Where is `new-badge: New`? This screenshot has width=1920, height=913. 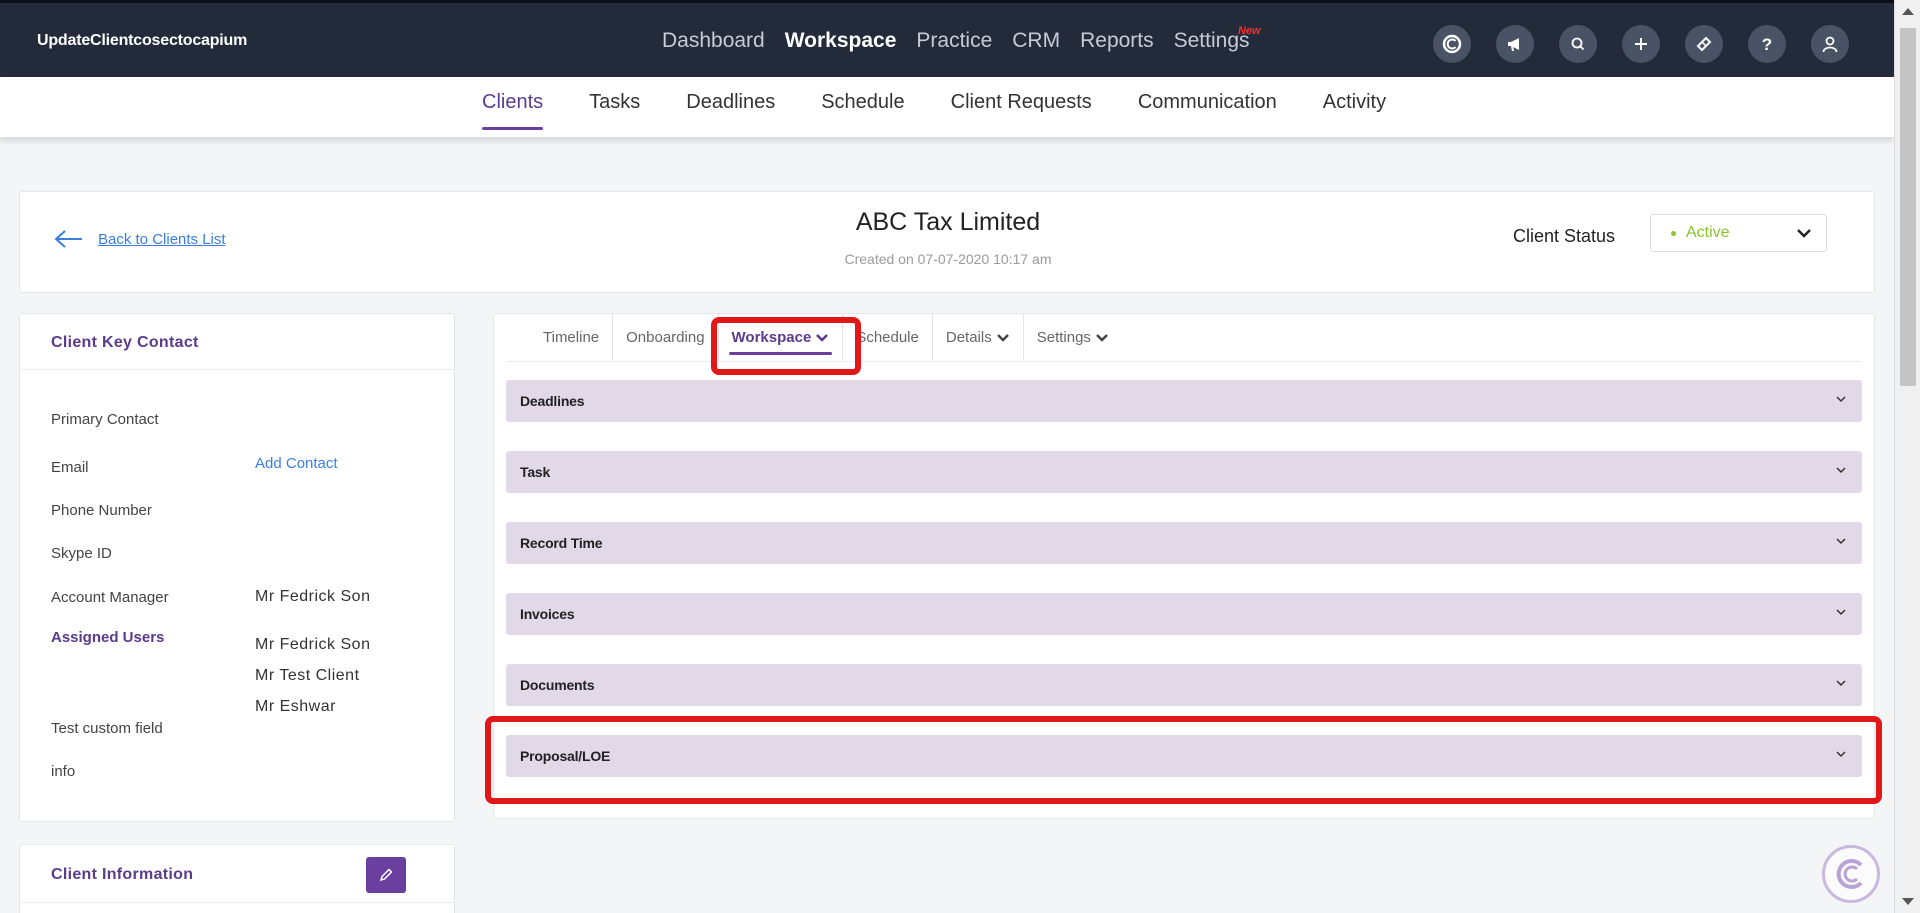 new-badge: New is located at coordinates (1249, 31).